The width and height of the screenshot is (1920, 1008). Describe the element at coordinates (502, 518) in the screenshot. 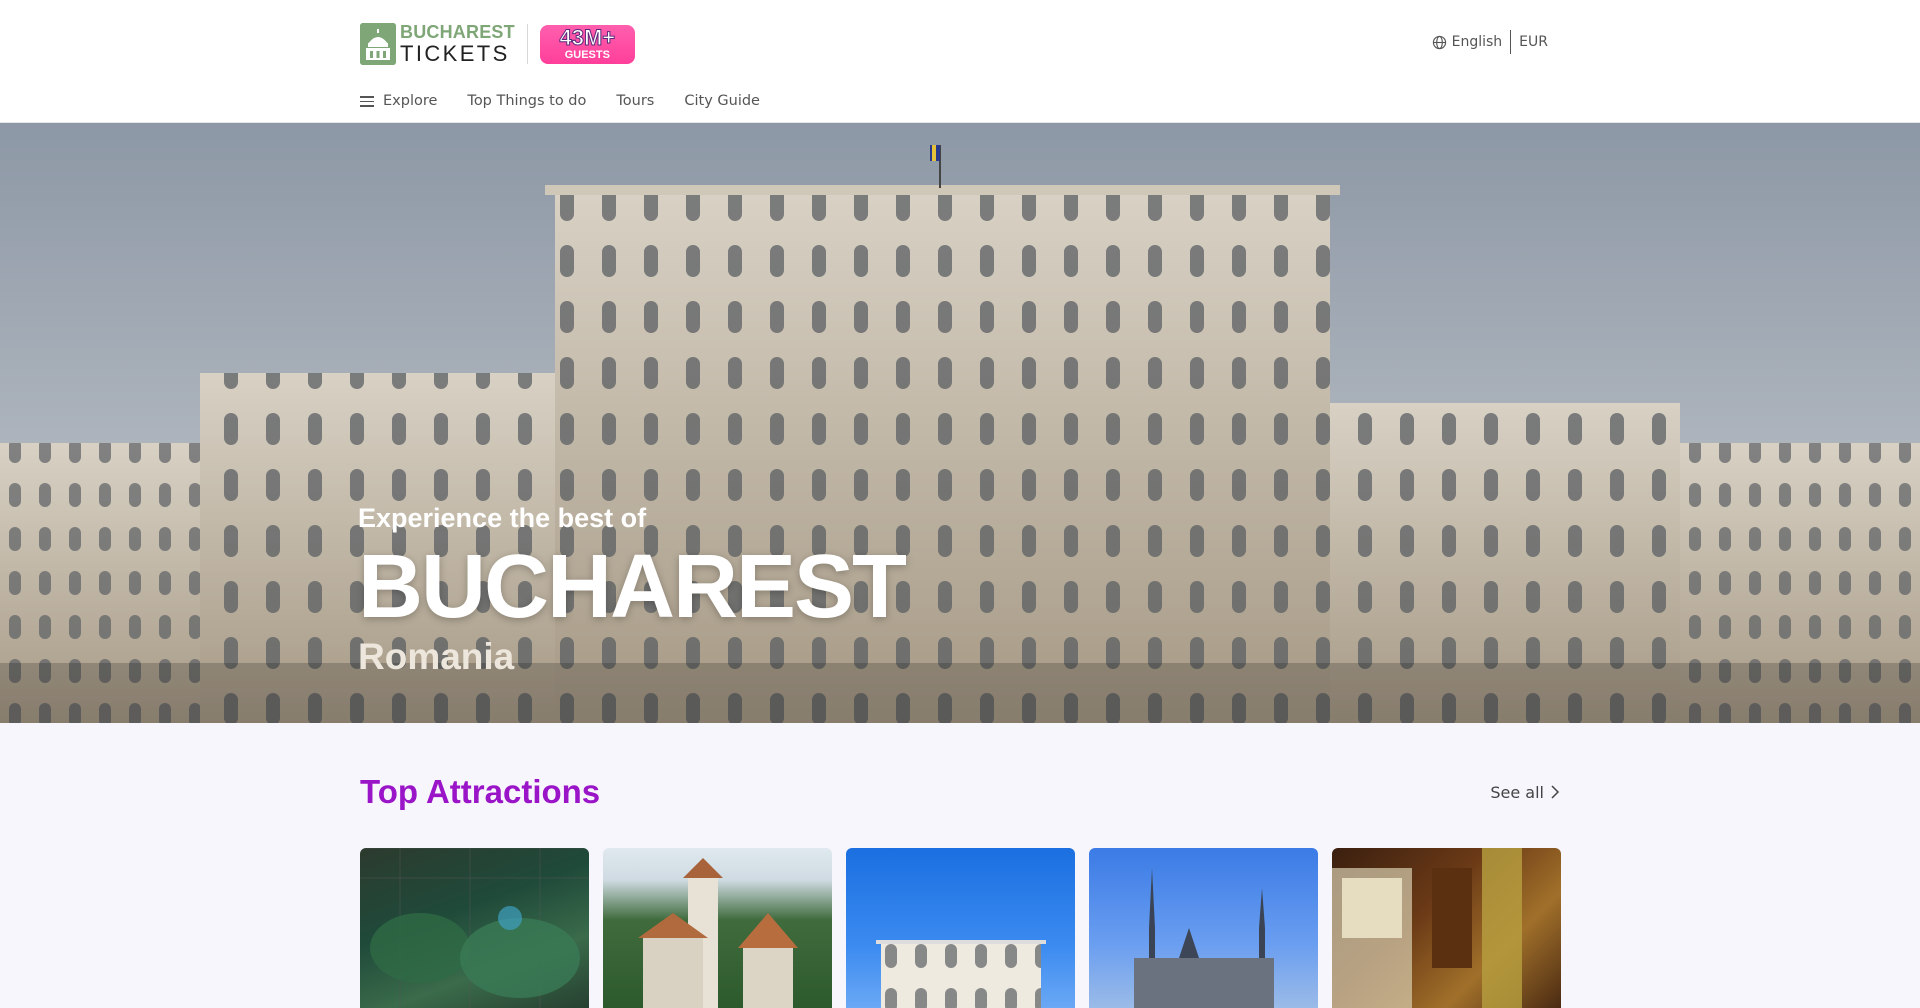

I see `hero-subtitle: Experience the best of` at that location.